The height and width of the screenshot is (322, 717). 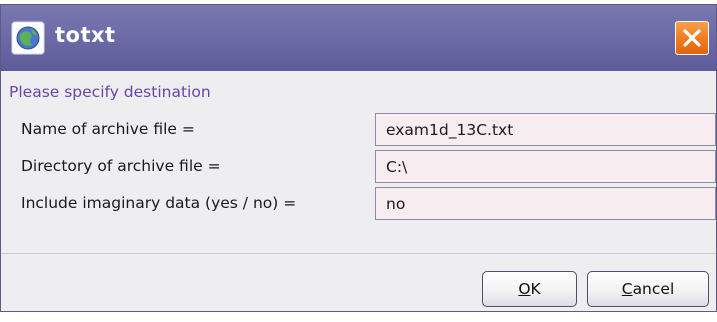 I want to click on cancel-mnemonic: C, so click(x=627, y=289).